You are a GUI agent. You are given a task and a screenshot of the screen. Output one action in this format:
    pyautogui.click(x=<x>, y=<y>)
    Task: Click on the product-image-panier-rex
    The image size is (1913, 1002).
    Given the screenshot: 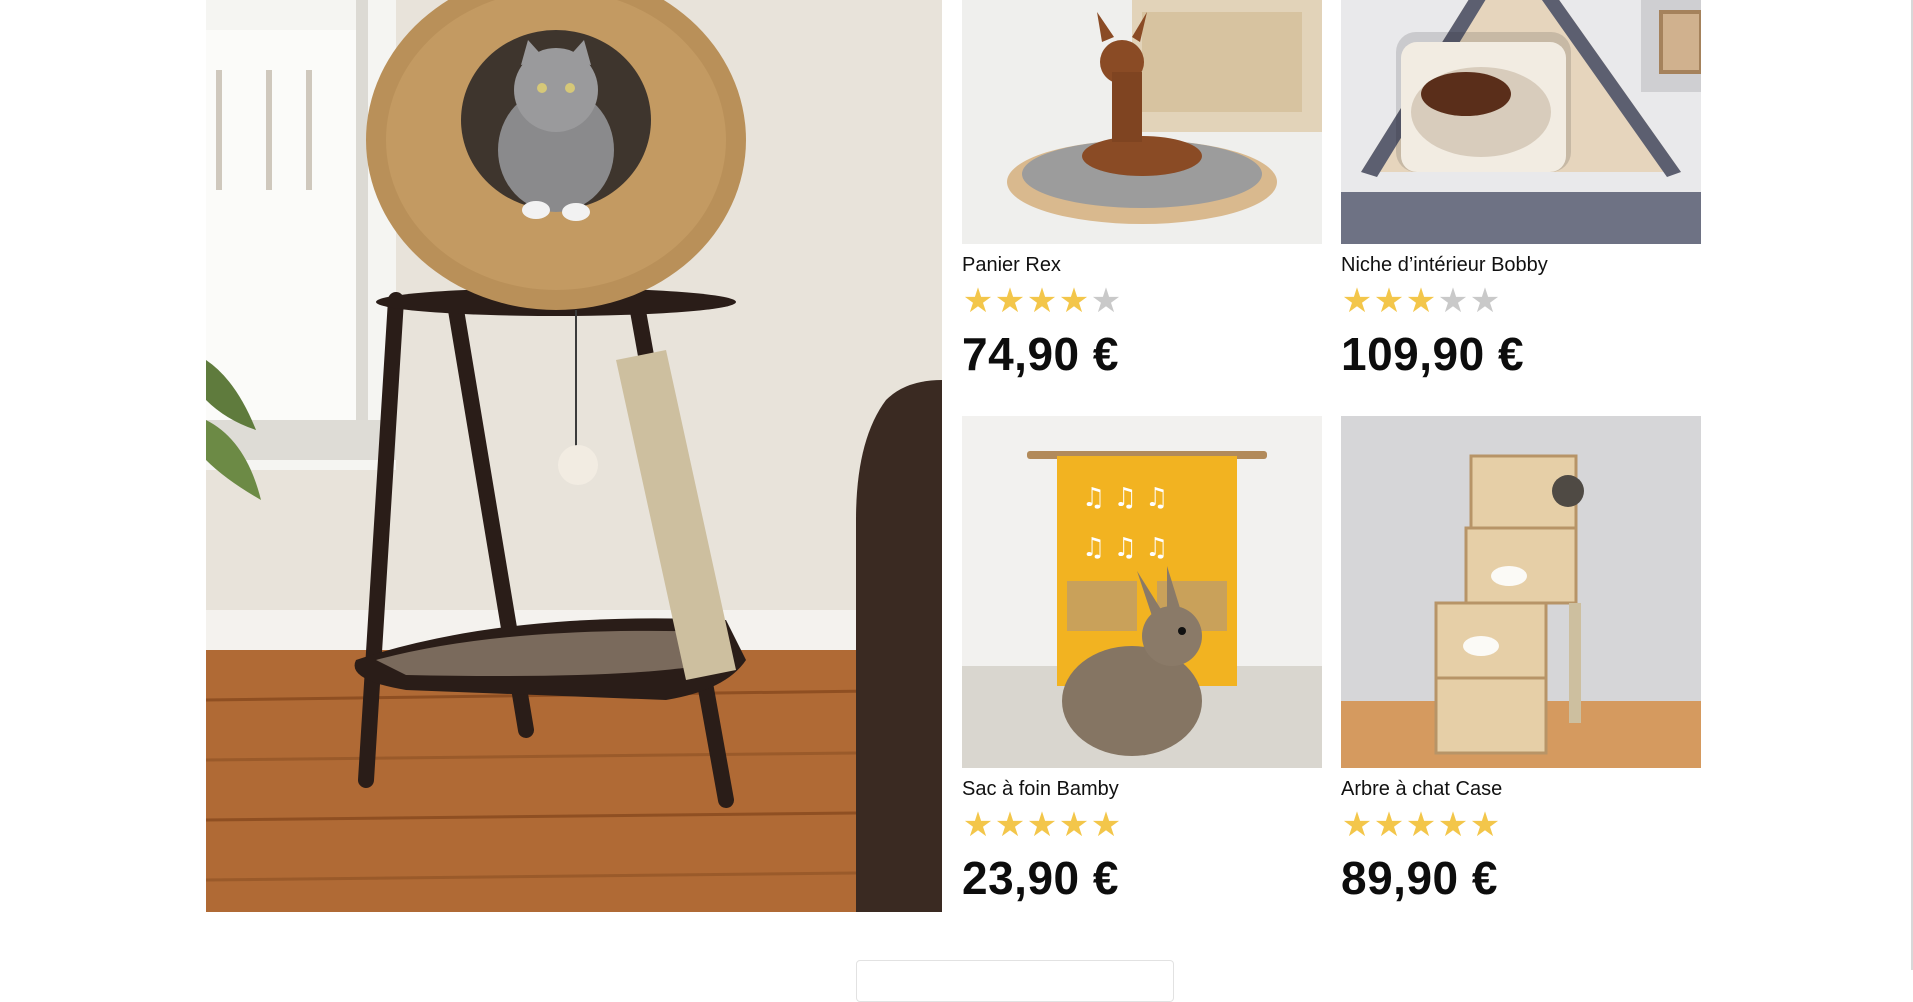 What is the action you would take?
    pyautogui.click(x=1142, y=122)
    